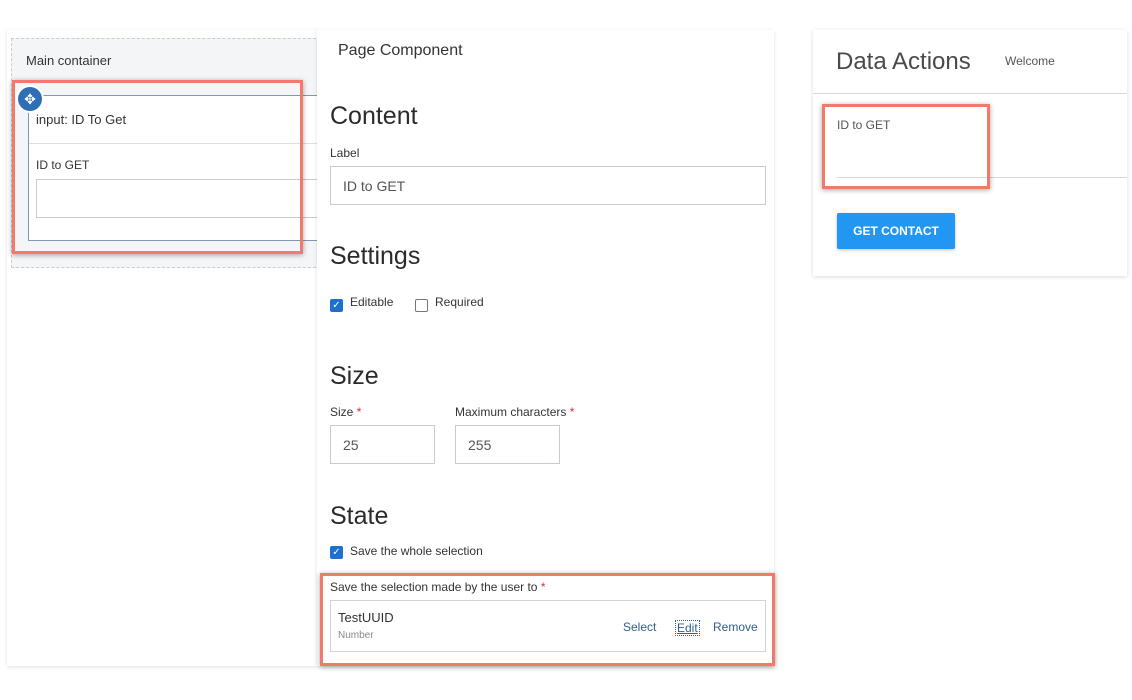 The image size is (1132, 700). I want to click on size-input: 25, so click(382, 444).